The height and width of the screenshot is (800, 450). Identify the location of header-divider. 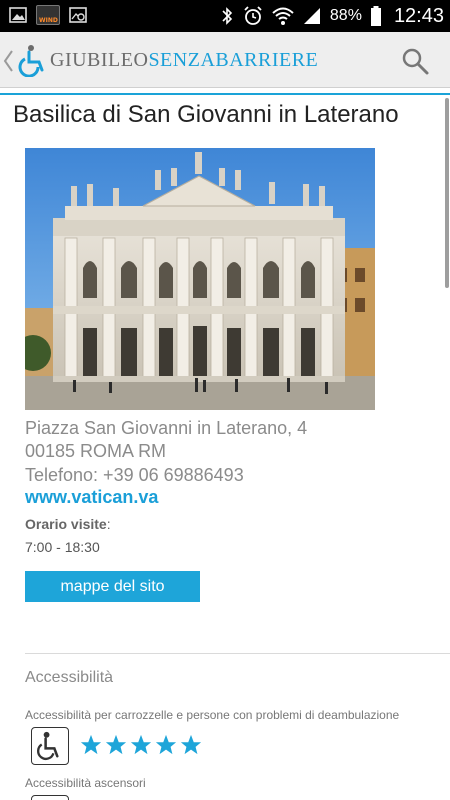
(225, 94).